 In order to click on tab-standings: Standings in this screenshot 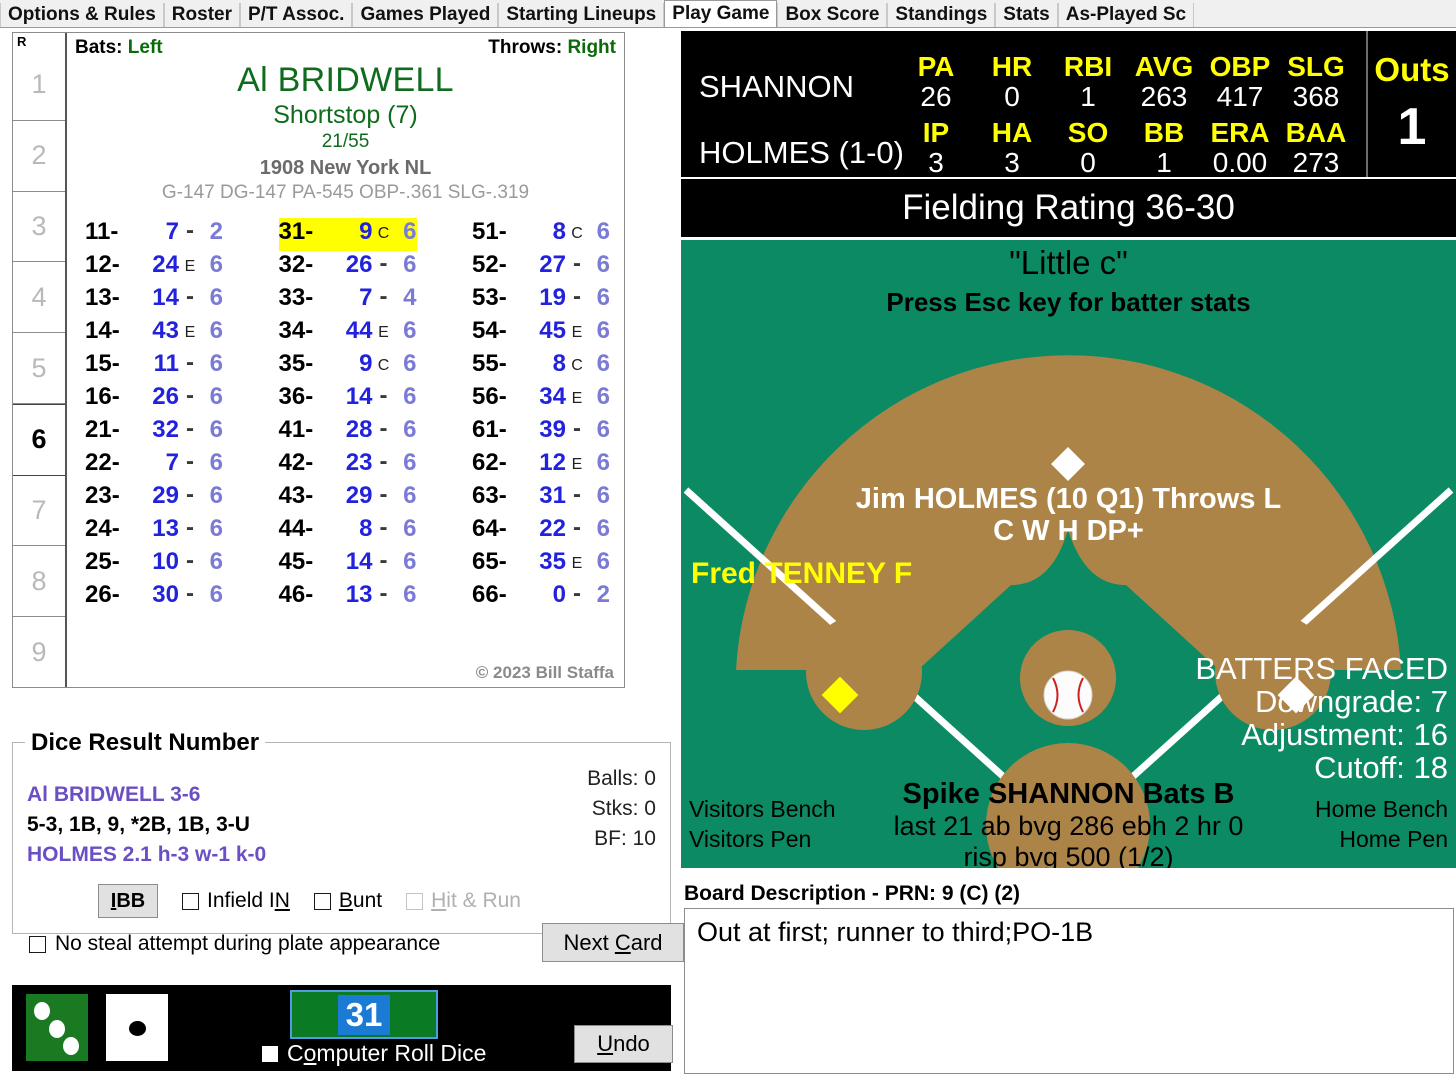, I will do `click(941, 15)`.